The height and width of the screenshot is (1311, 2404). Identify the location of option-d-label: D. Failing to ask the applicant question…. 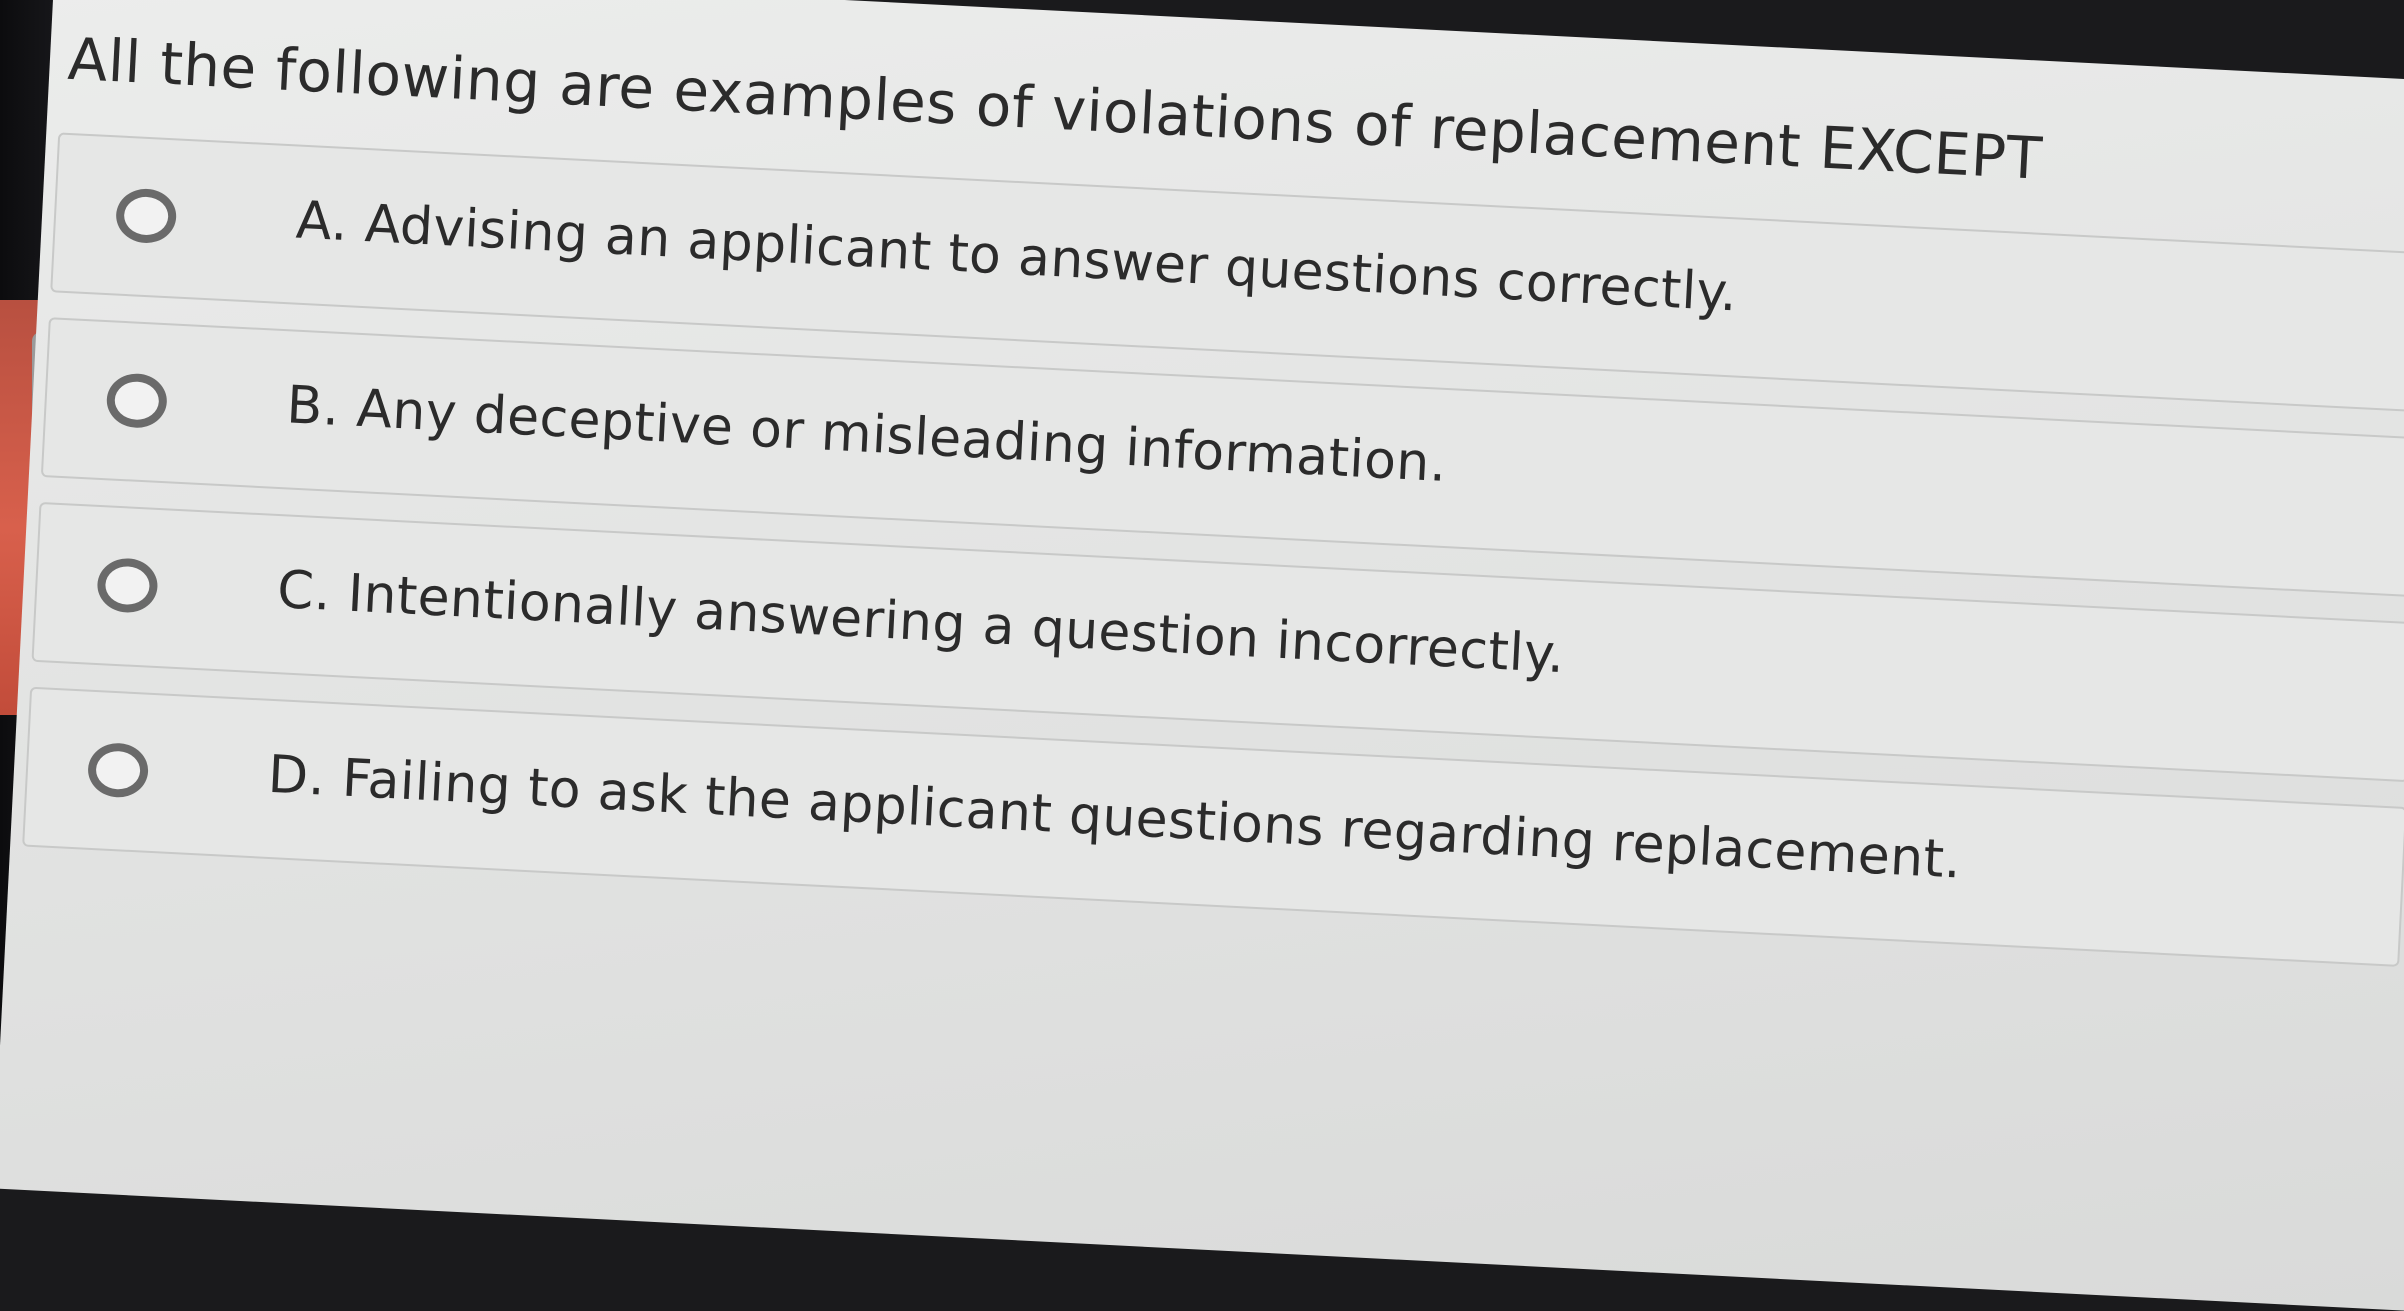
(1114, 817).